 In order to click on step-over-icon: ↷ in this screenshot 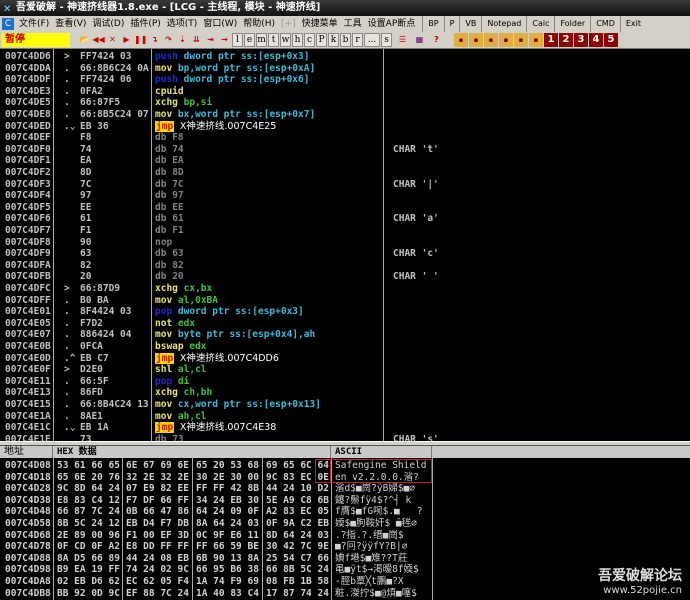, I will do `click(168, 40)`.